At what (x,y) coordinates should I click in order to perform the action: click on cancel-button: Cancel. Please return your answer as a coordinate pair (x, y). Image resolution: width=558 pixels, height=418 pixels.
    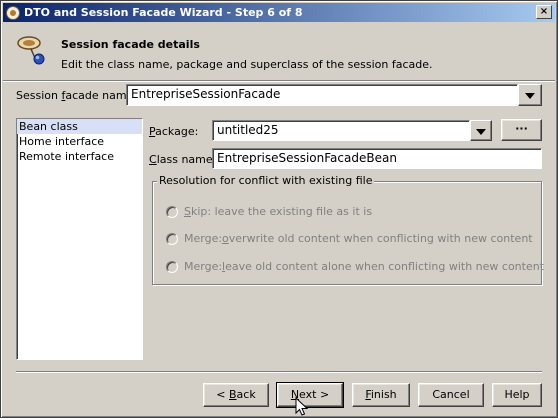
    Looking at the image, I should click on (451, 395).